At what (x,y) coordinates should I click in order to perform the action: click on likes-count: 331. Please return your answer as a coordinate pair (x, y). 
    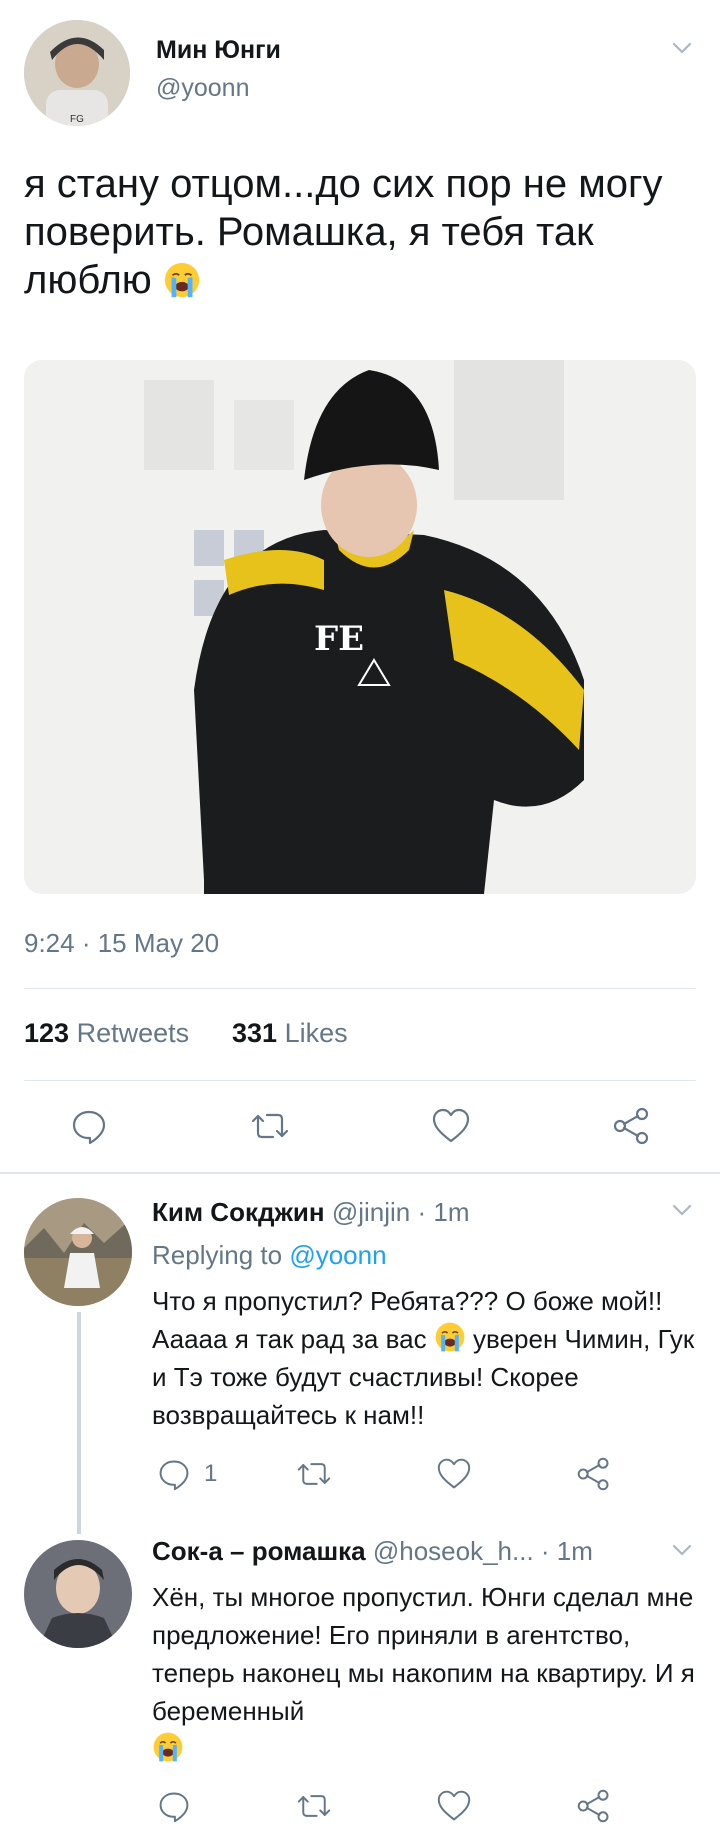
    Looking at the image, I should click on (255, 1033).